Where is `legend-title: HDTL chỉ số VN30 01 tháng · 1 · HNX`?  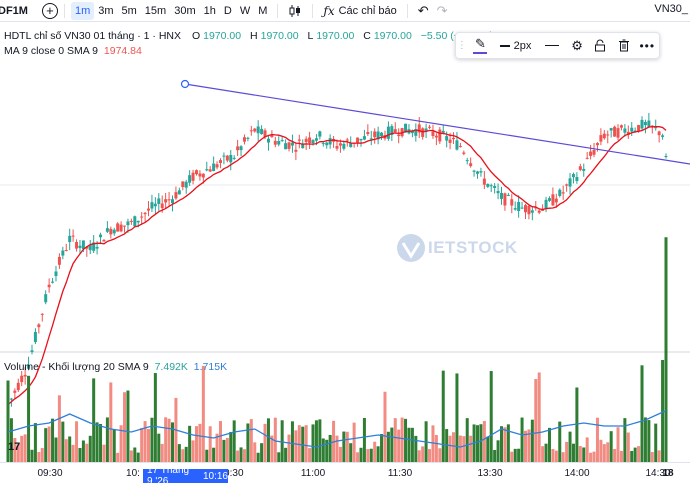
legend-title: HDTL chỉ số VN30 01 tháng · 1 · HNX is located at coordinates (93, 36).